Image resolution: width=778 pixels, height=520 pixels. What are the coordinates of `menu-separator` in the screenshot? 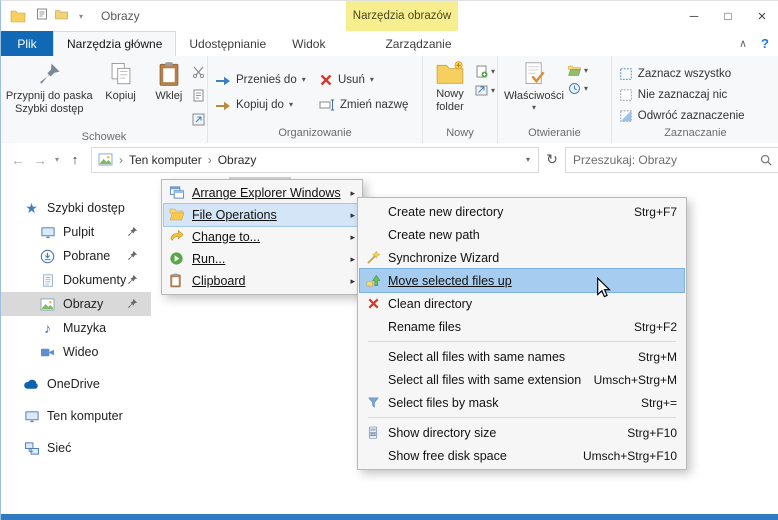 It's located at (522, 341).